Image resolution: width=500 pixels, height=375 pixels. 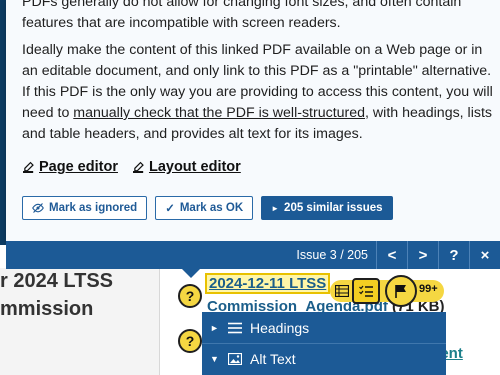 I want to click on caret-down-icon: ▼, so click(x=214, y=359).